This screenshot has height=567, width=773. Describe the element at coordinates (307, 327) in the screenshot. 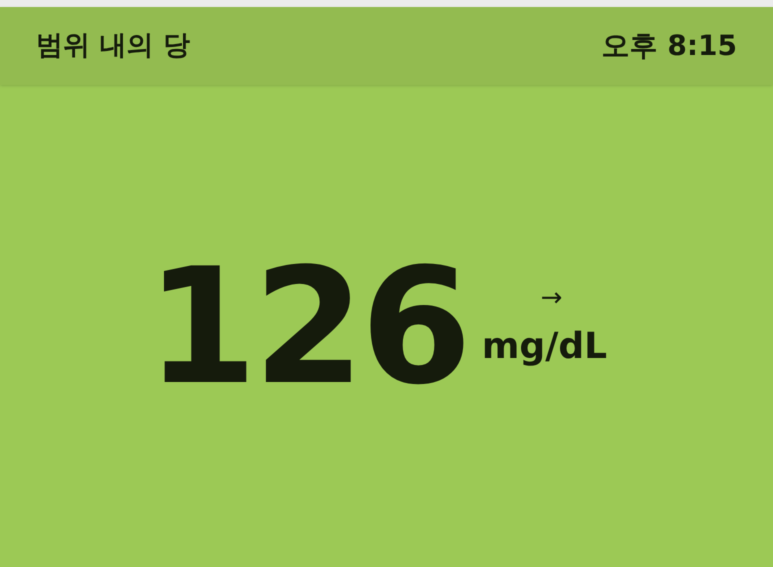

I see `glucose-value: 126` at that location.